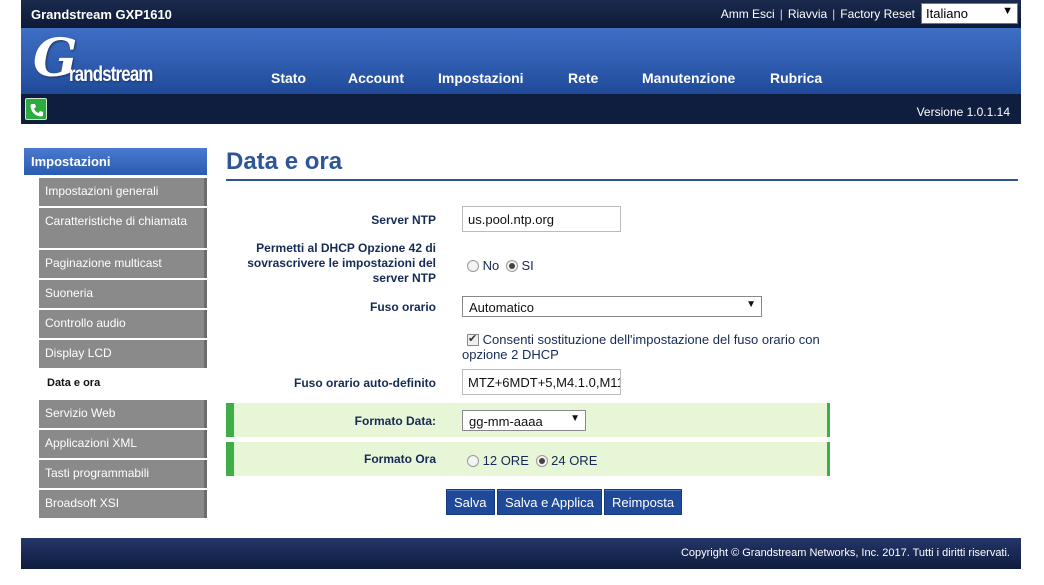 This screenshot has width=1044, height=585. I want to click on title-divider, so click(622, 180).